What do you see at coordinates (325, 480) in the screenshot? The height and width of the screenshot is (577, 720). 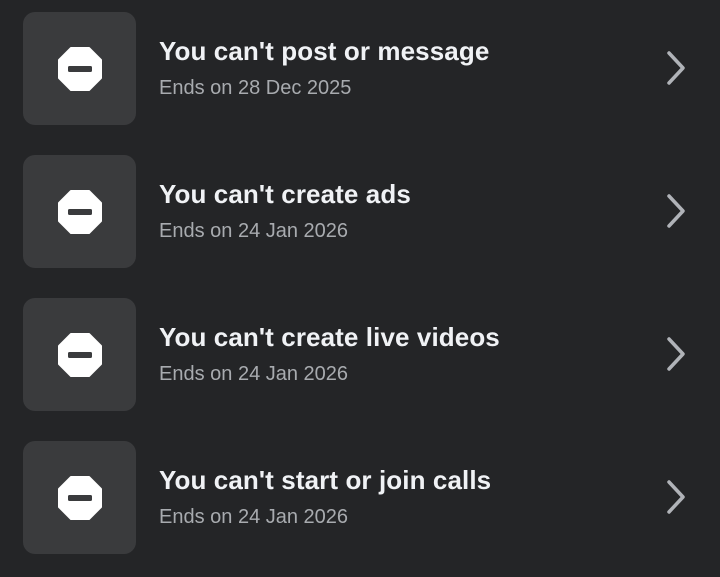 I see `restriction-title: You can't start or join calls` at bounding box center [325, 480].